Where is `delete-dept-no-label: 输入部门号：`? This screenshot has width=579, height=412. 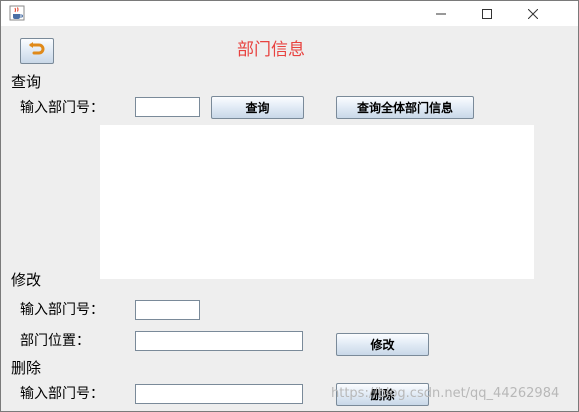
delete-dept-no-label: 输入部门号： is located at coordinates (62, 394).